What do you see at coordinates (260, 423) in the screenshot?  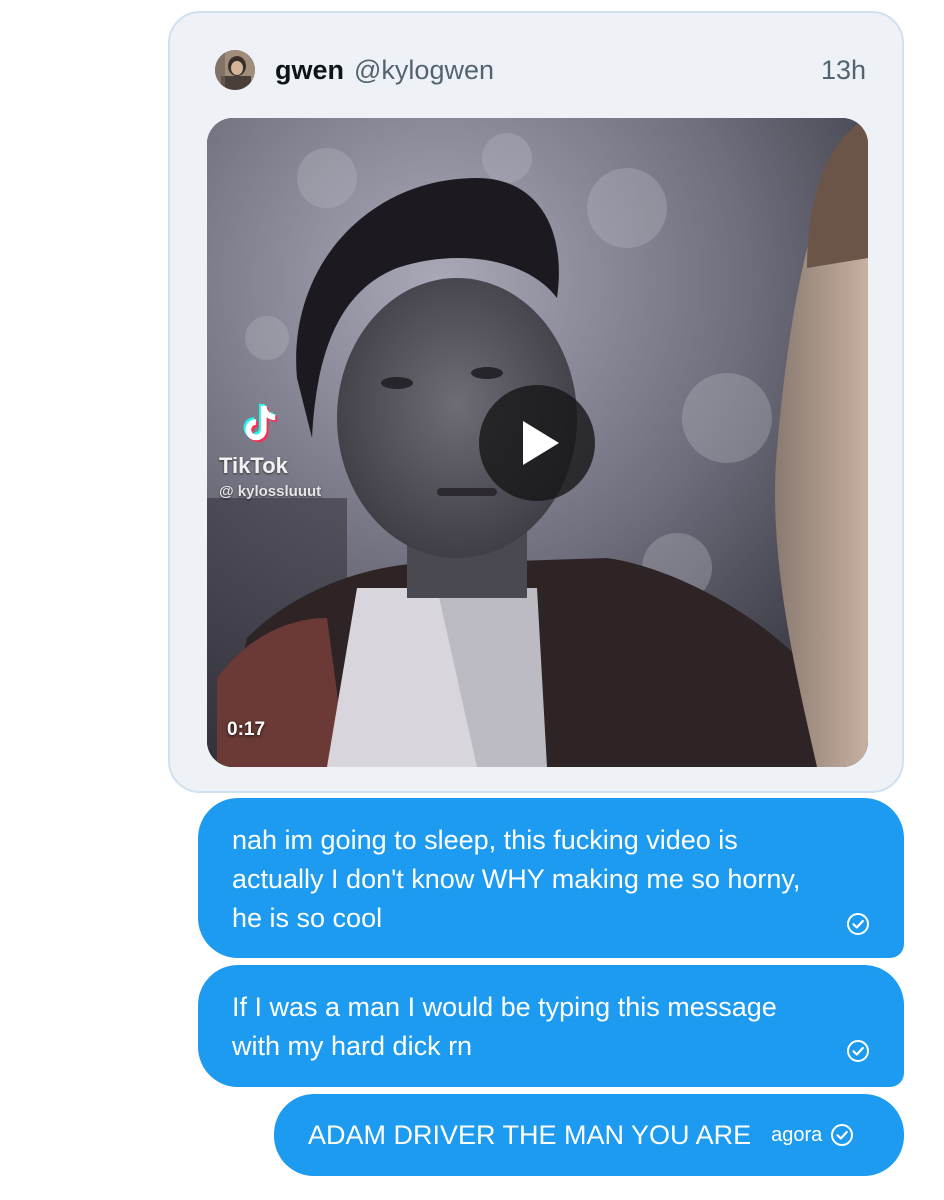 I see `tiktok-icon` at bounding box center [260, 423].